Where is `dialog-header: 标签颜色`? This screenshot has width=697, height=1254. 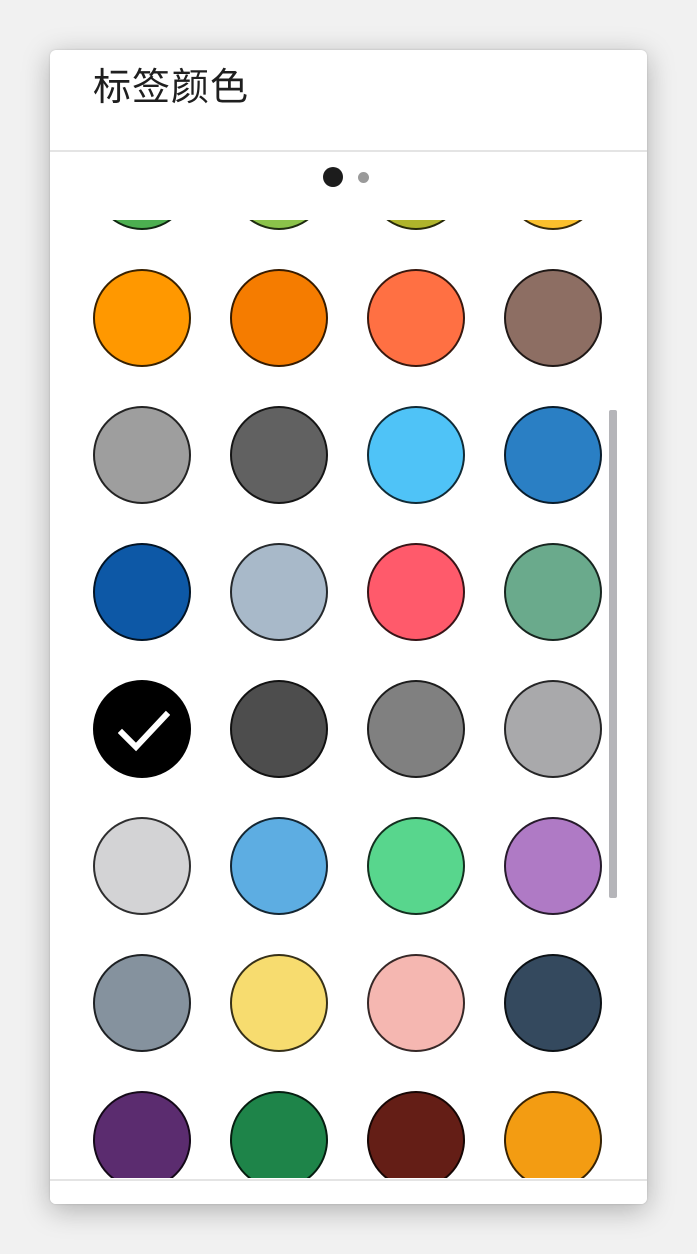 dialog-header: 标签颜色 is located at coordinates (348, 100).